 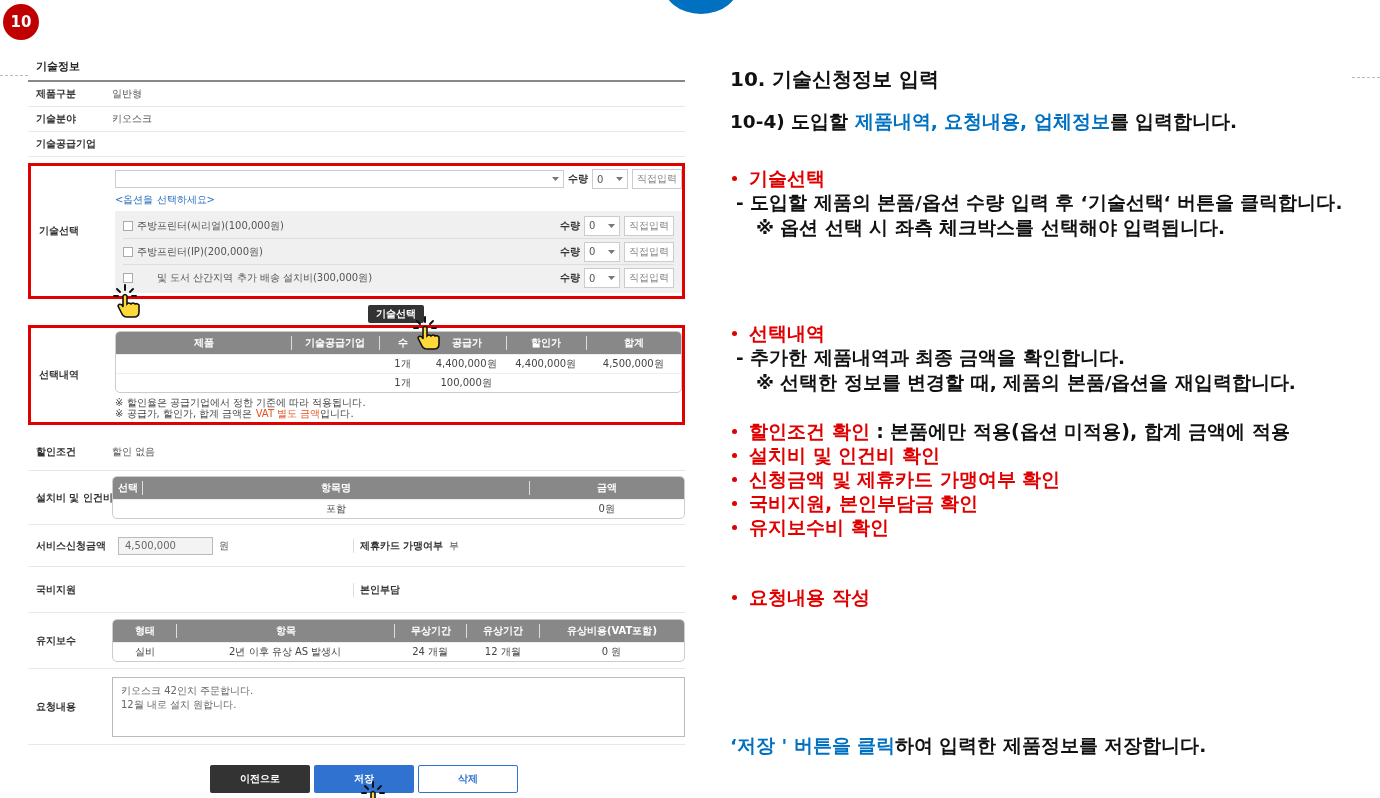 I want to click on field-label: 본인부담, so click(x=380, y=589).